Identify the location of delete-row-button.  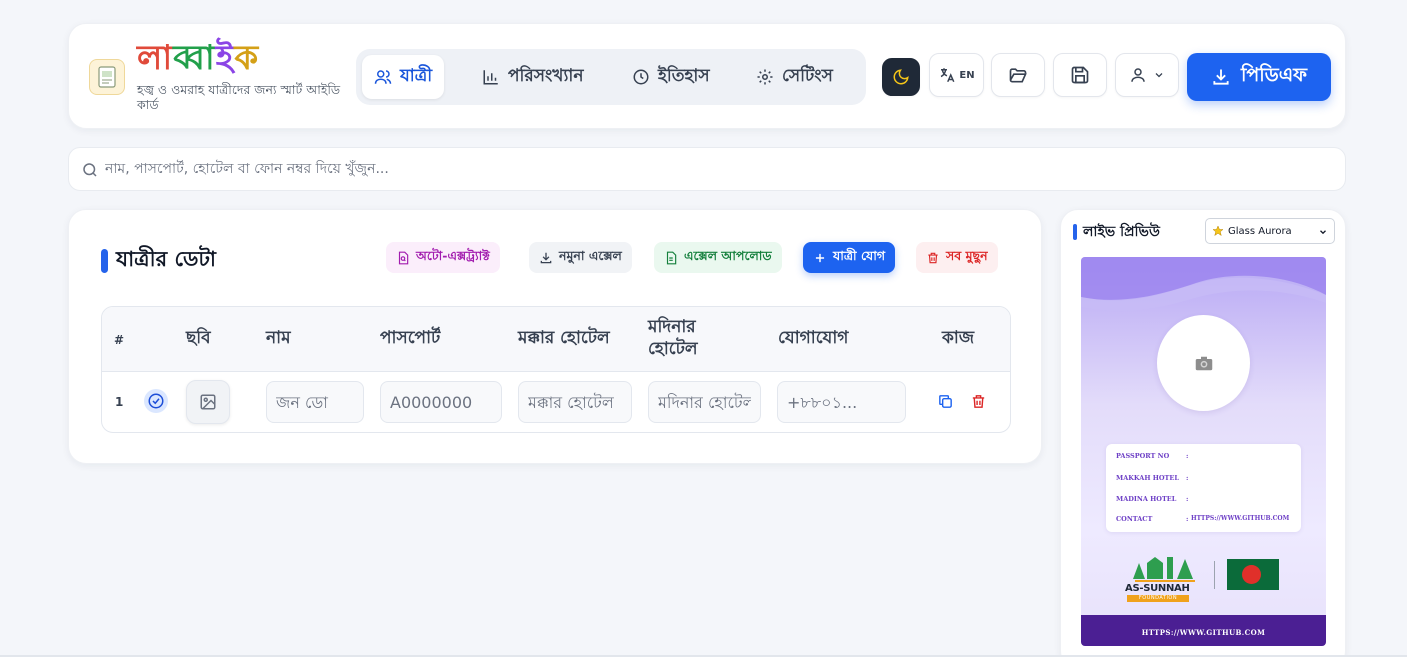
(978, 401).